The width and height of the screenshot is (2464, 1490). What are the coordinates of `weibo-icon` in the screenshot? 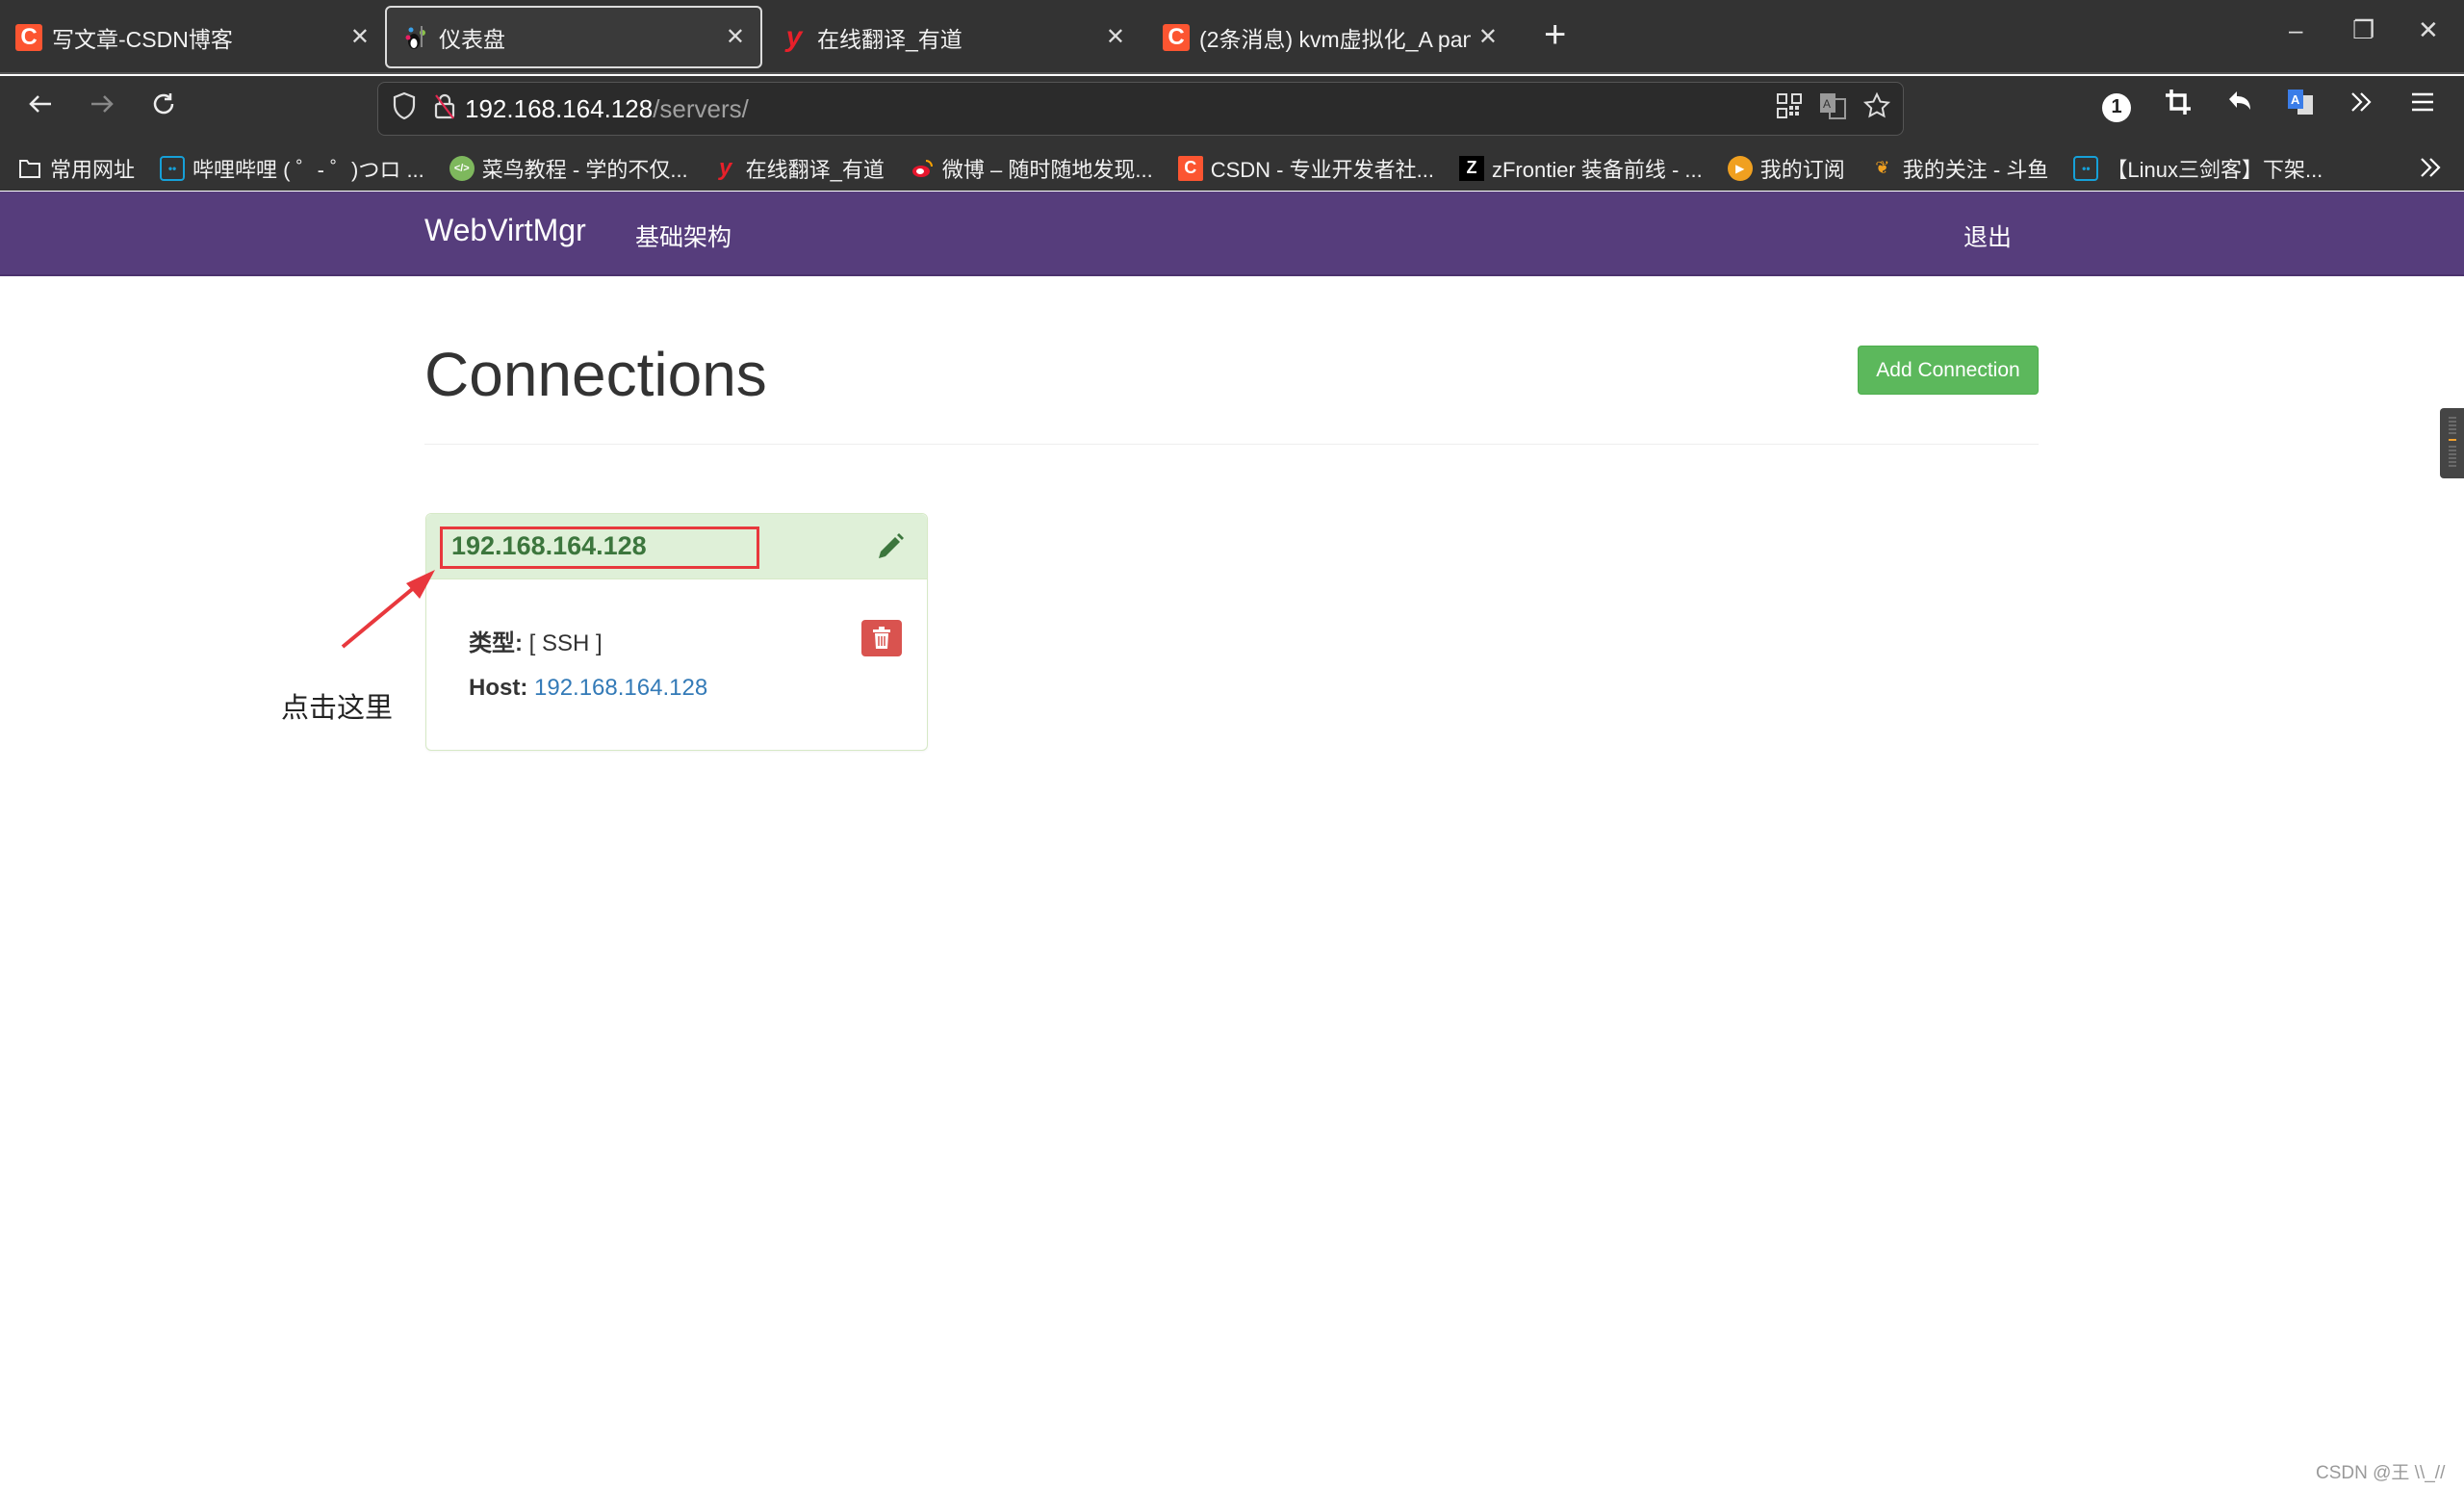 It's located at (922, 168).